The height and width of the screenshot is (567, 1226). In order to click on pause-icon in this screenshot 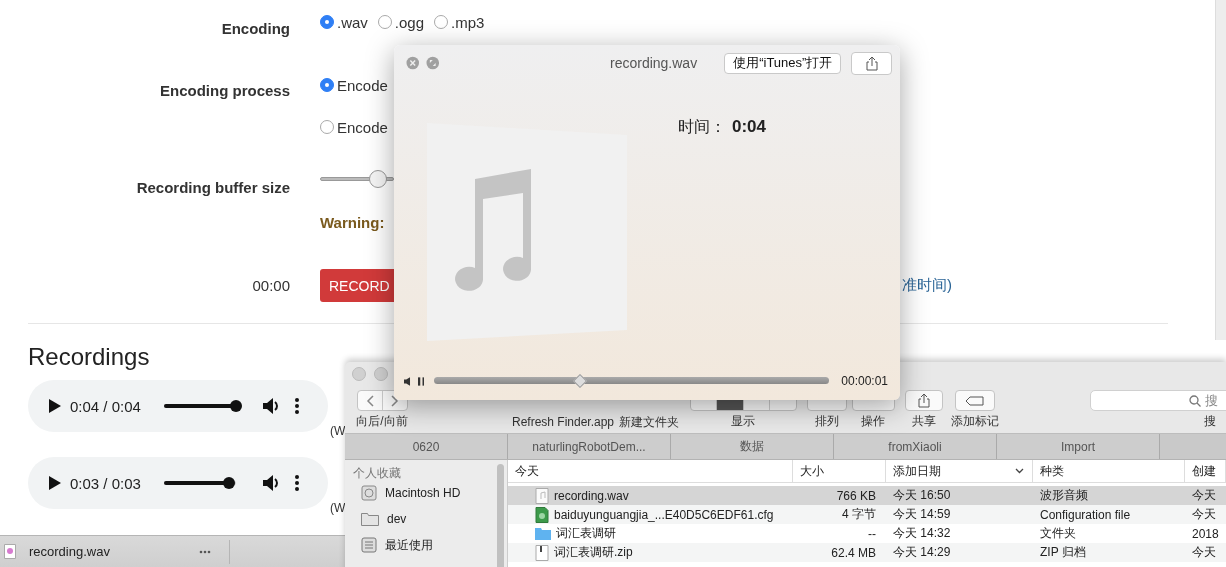, I will do `click(421, 381)`.